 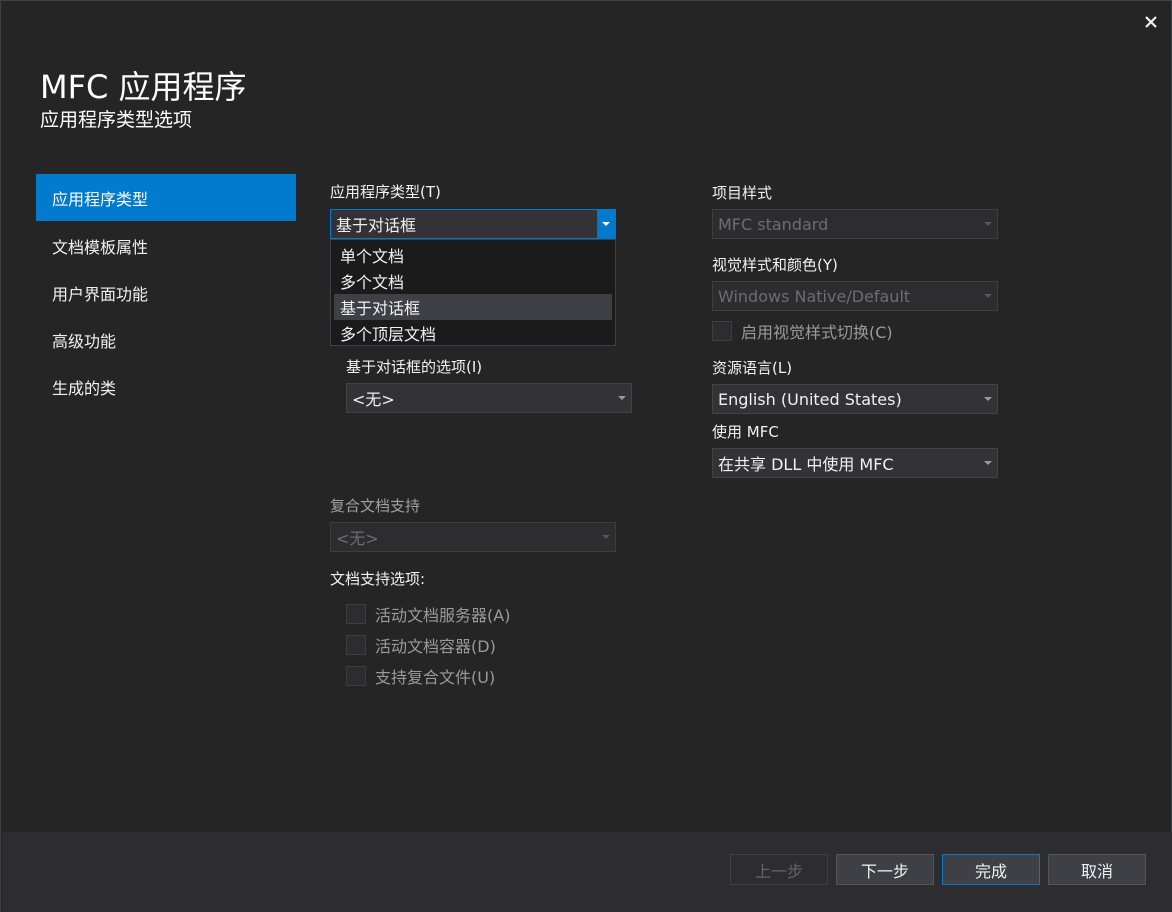 What do you see at coordinates (885, 869) in the screenshot?
I see `next-button: 下一步` at bounding box center [885, 869].